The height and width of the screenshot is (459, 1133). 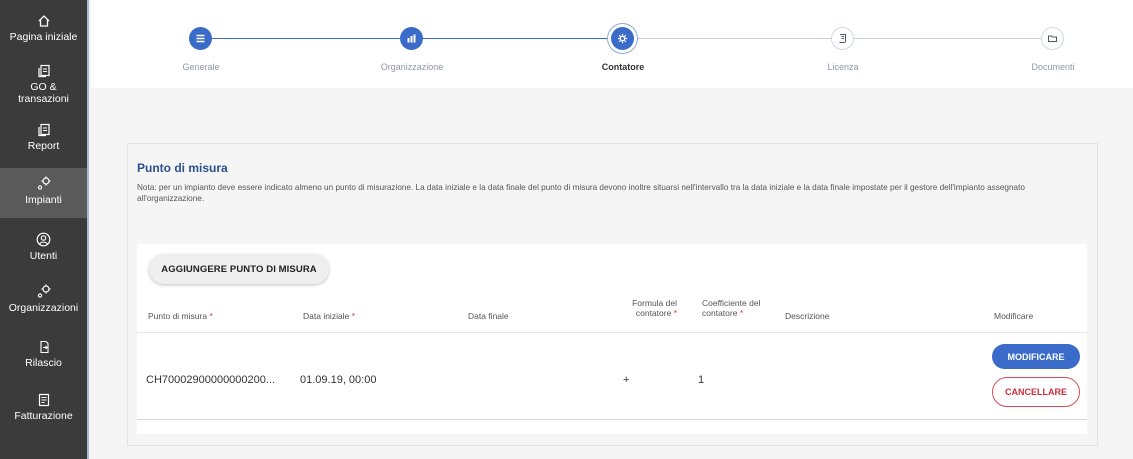 I want to click on sidebar-item-home: Pagina iniziale, so click(x=43, y=34).